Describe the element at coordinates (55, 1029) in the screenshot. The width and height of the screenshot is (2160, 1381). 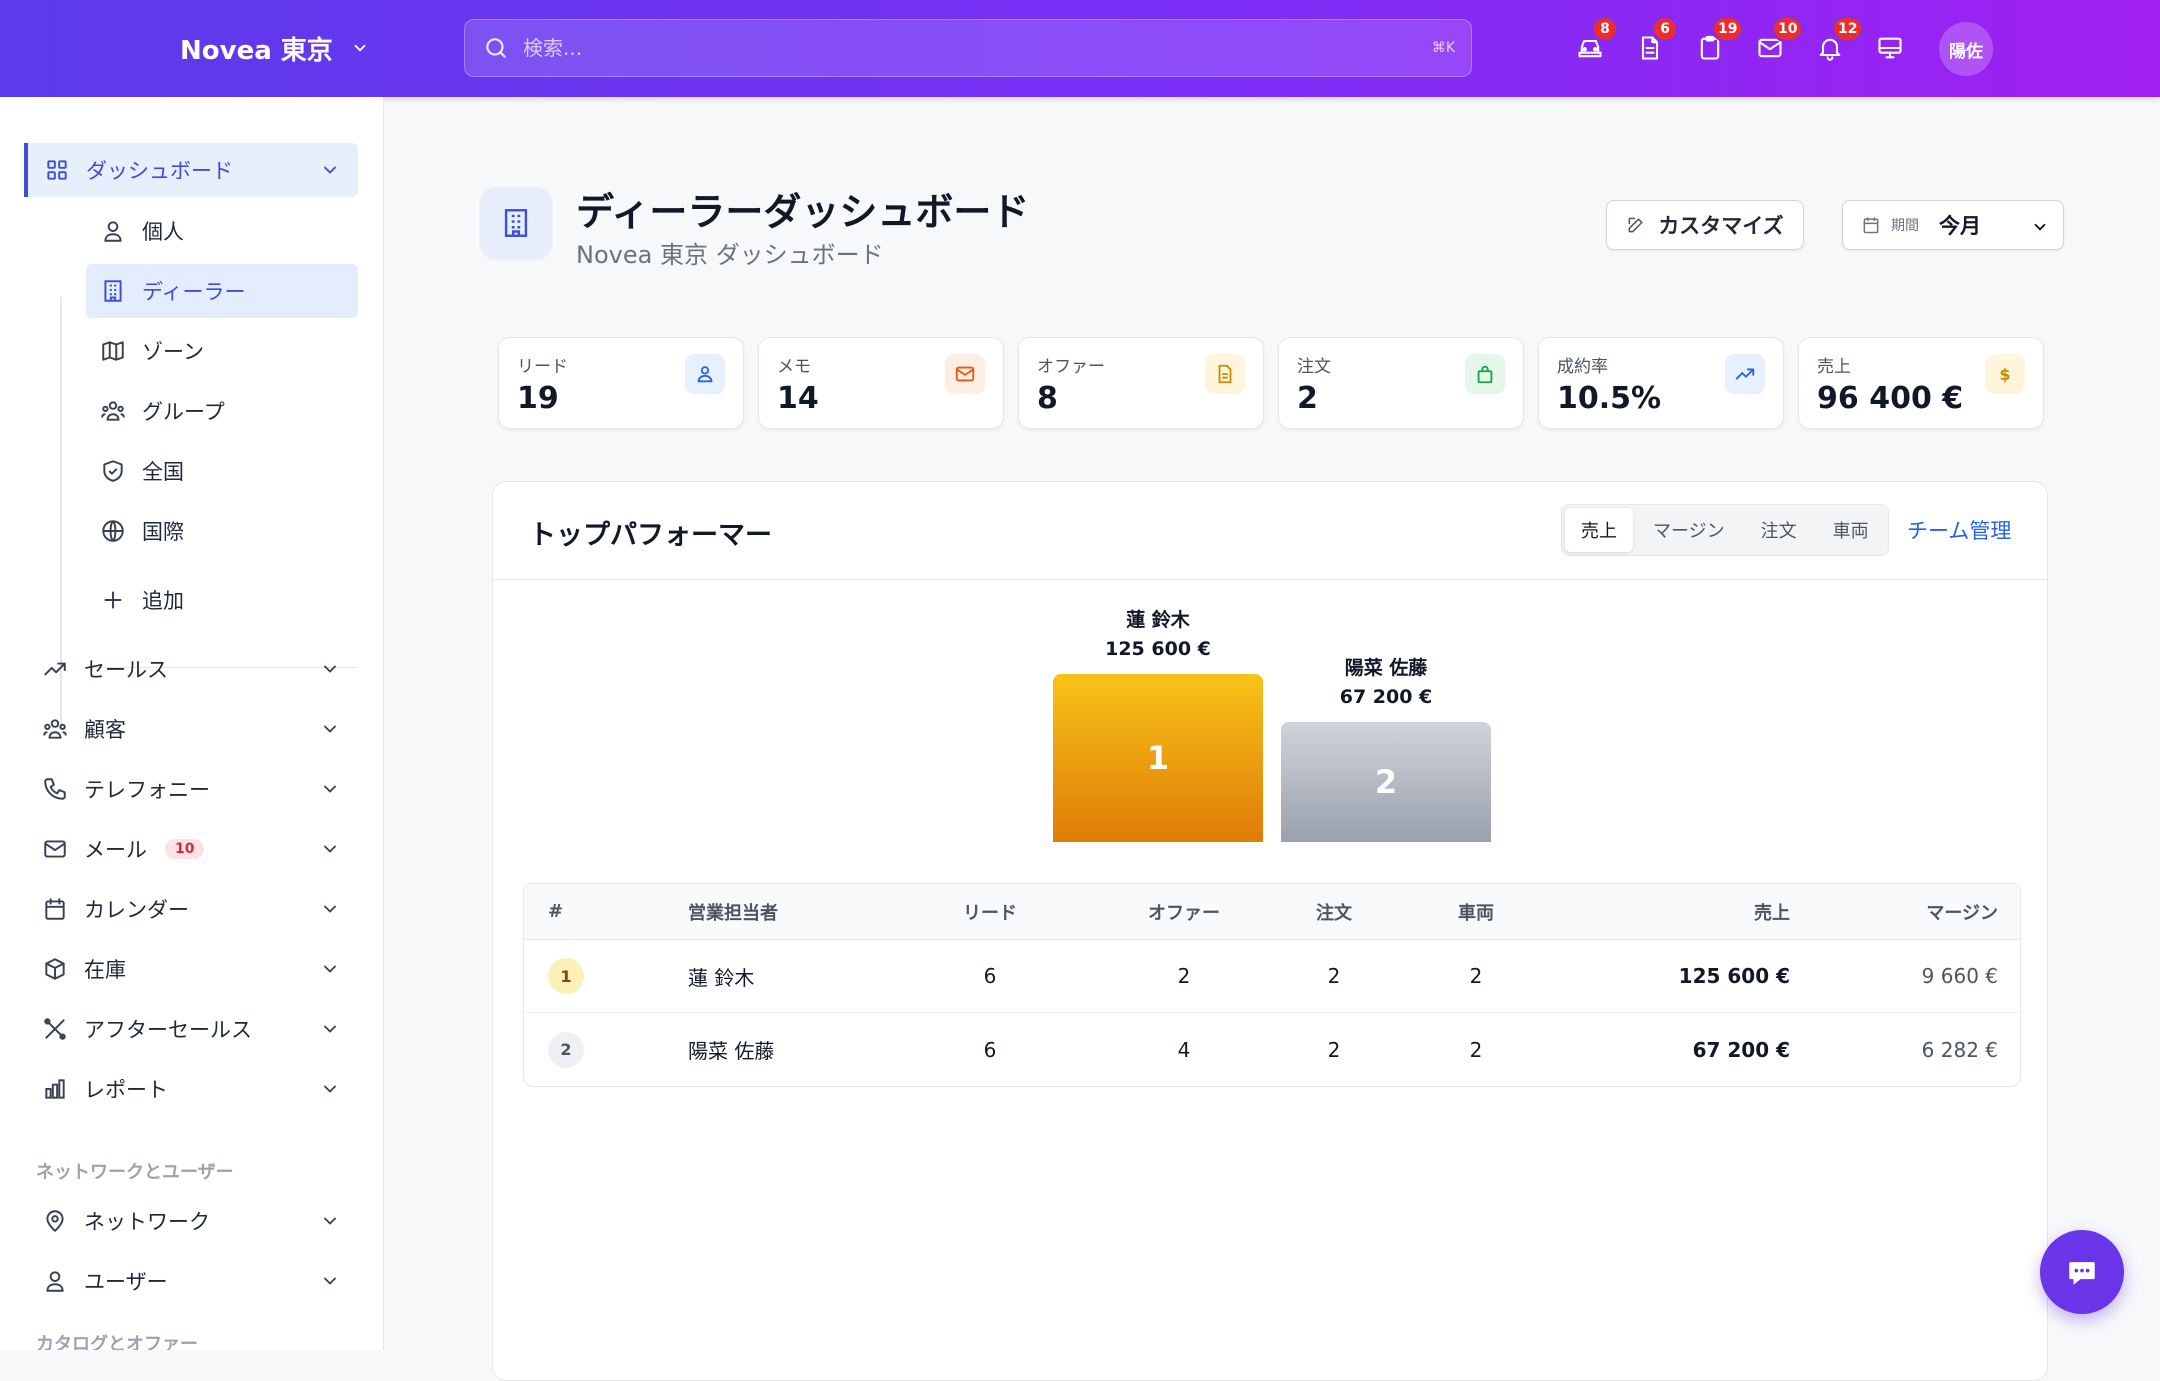
I see `tools-icon` at that location.